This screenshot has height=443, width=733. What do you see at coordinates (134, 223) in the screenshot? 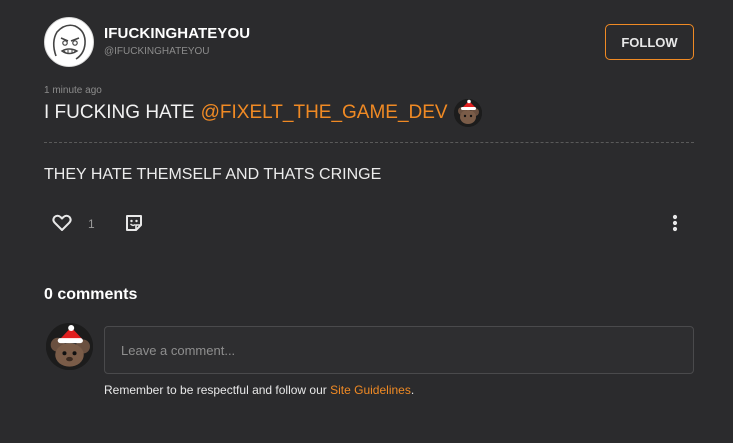
I see `reaction-sticker-icon` at bounding box center [134, 223].